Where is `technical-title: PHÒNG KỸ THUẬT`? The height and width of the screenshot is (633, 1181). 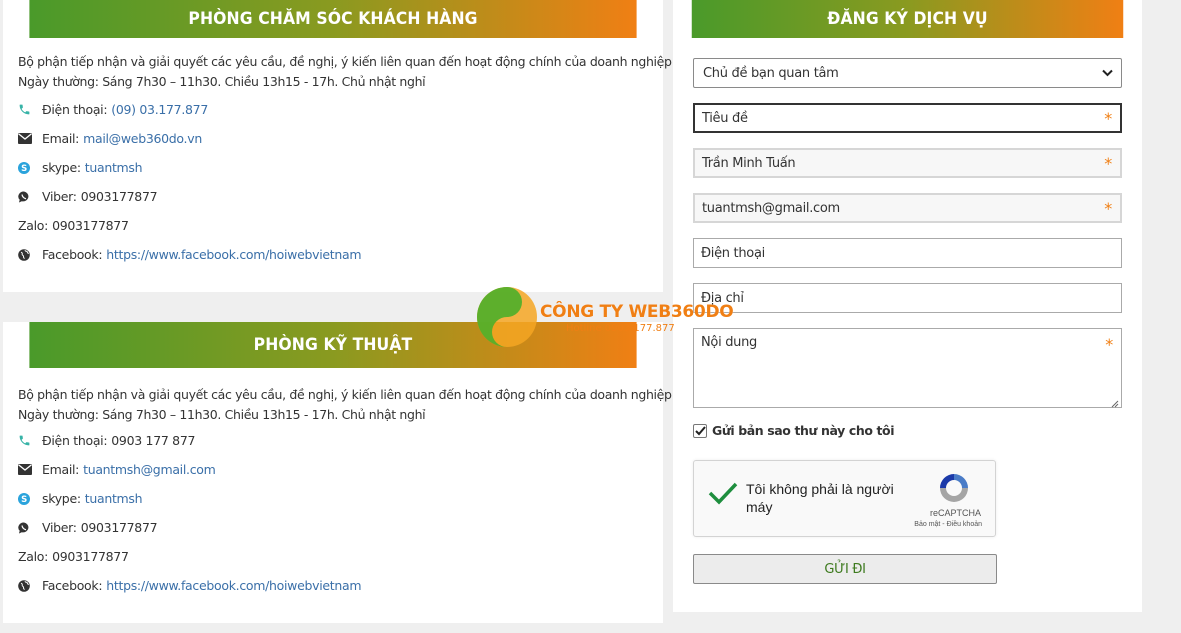 technical-title: PHÒNG KỸ THUẬT is located at coordinates (333, 345).